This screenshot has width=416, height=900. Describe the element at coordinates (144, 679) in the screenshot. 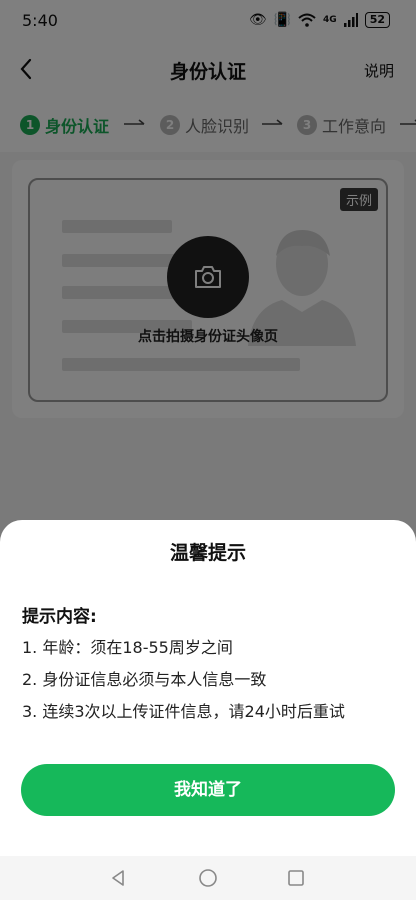

I see `tip-item: 2. 身份证信息必须与本人信息一致` at that location.